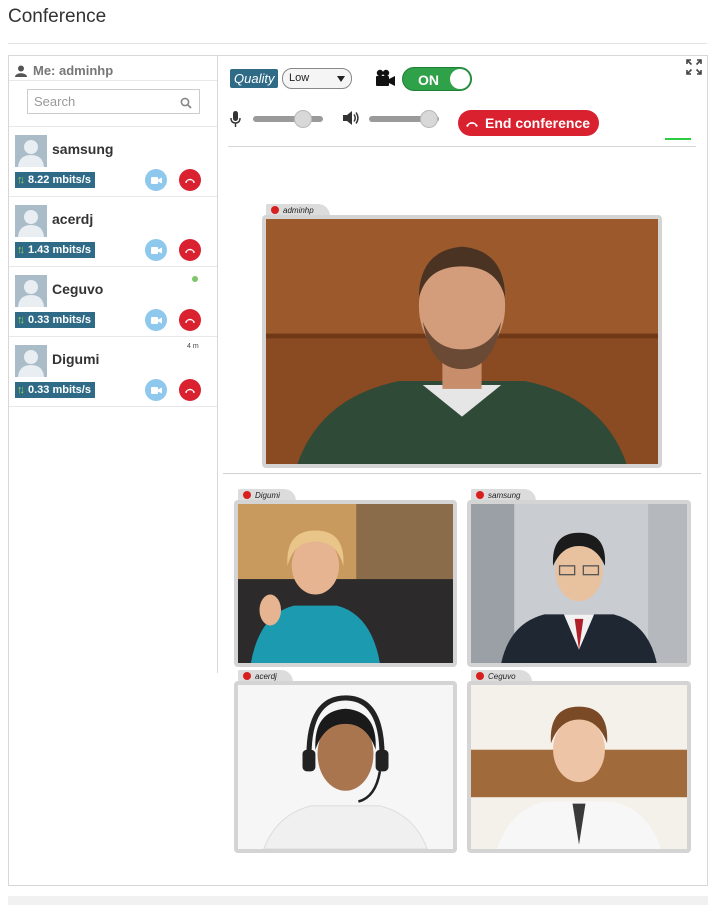 This screenshot has width=725, height=905. I want to click on search-input, so click(113, 101).